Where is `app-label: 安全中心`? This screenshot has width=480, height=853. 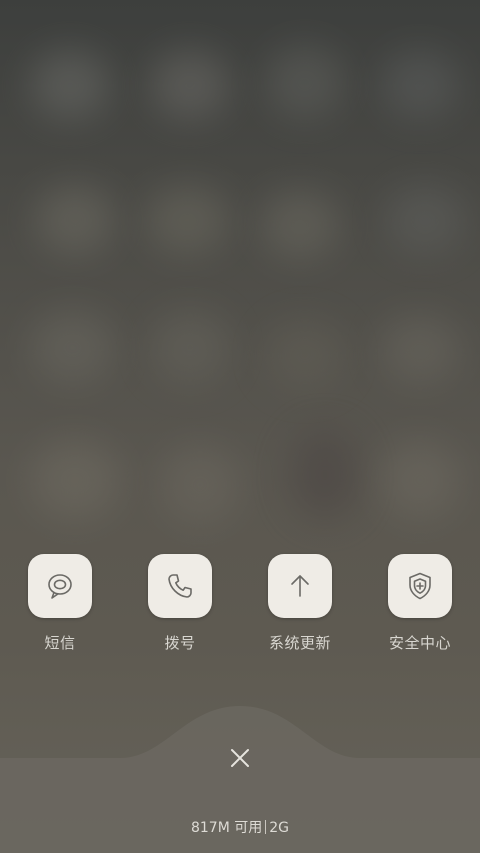
app-label: 安全中心 is located at coordinates (419, 643).